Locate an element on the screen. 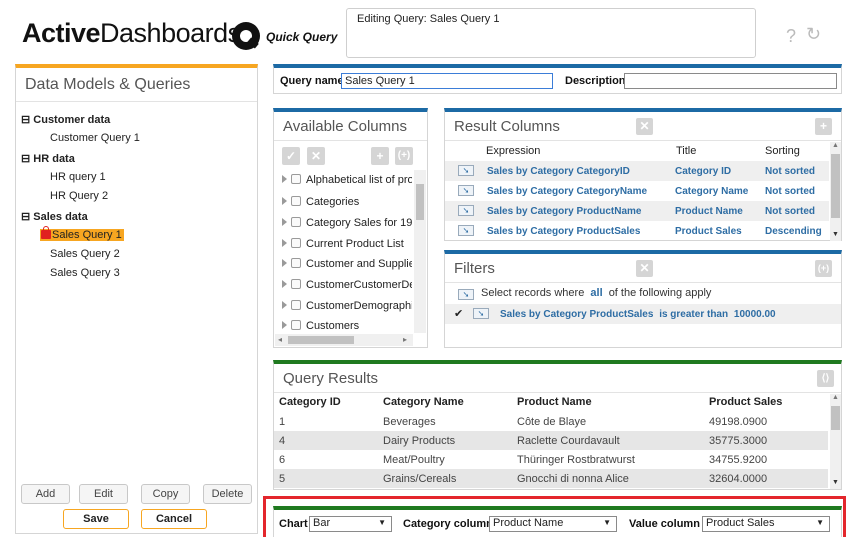 The image size is (846, 537). chart-type-select: Bar ▼ is located at coordinates (350, 524).